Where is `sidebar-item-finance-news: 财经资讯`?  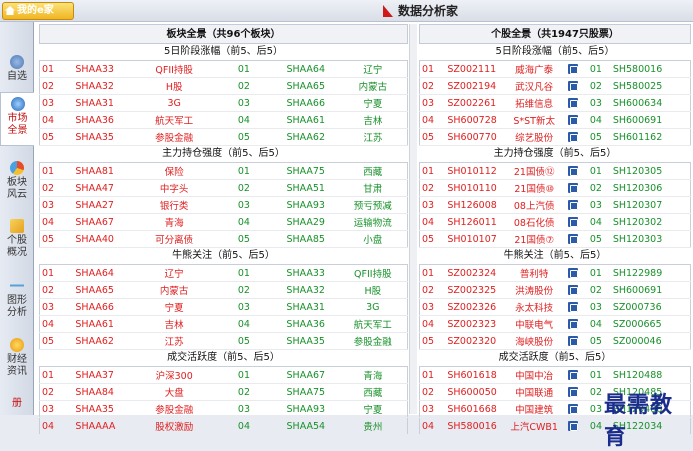
sidebar-item-finance-news: 财经资讯 is located at coordinates (17, 358).